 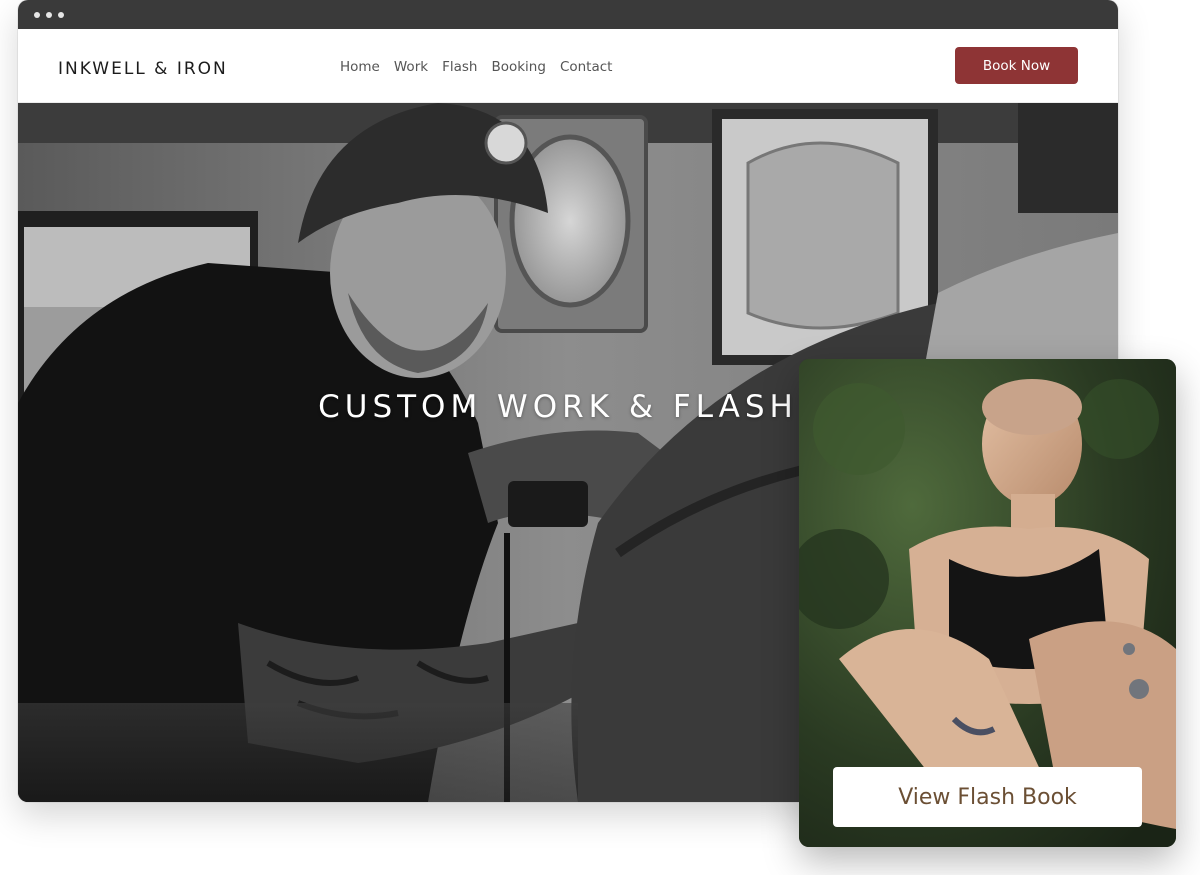 I want to click on nav-link-work: Work, so click(x=411, y=67).